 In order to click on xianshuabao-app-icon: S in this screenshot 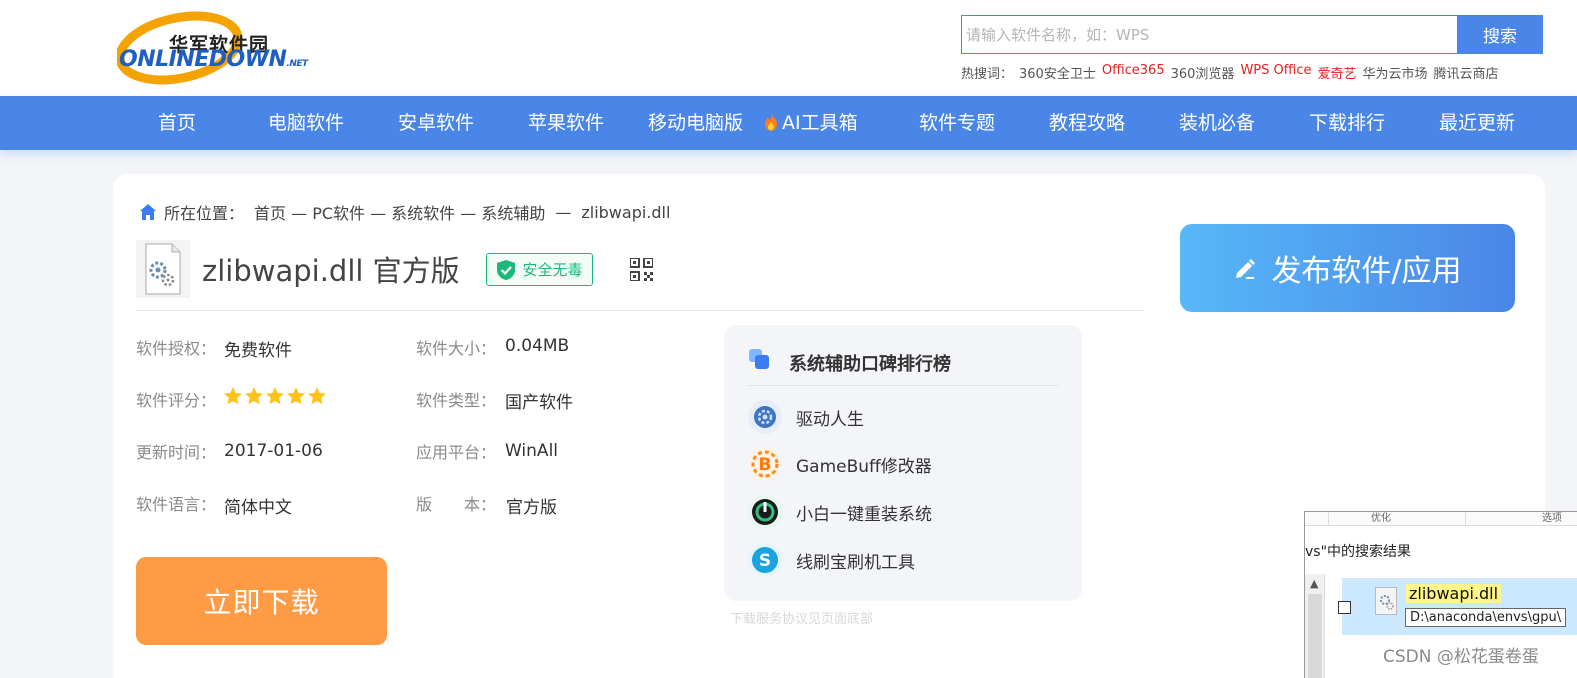, I will do `click(765, 560)`.